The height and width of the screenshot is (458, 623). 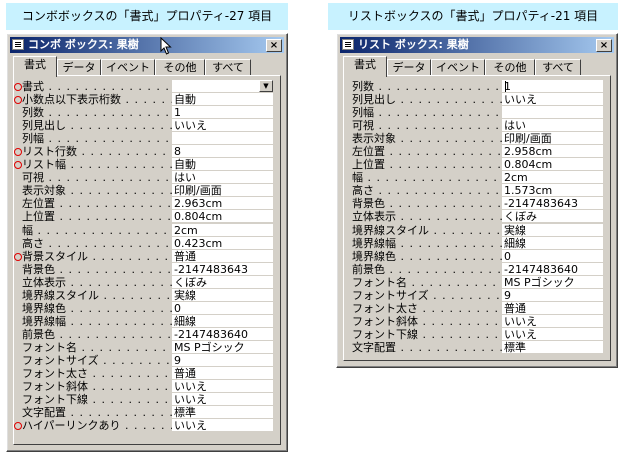 I want to click on dropdown-arrow-icon: ▼, so click(x=266, y=86).